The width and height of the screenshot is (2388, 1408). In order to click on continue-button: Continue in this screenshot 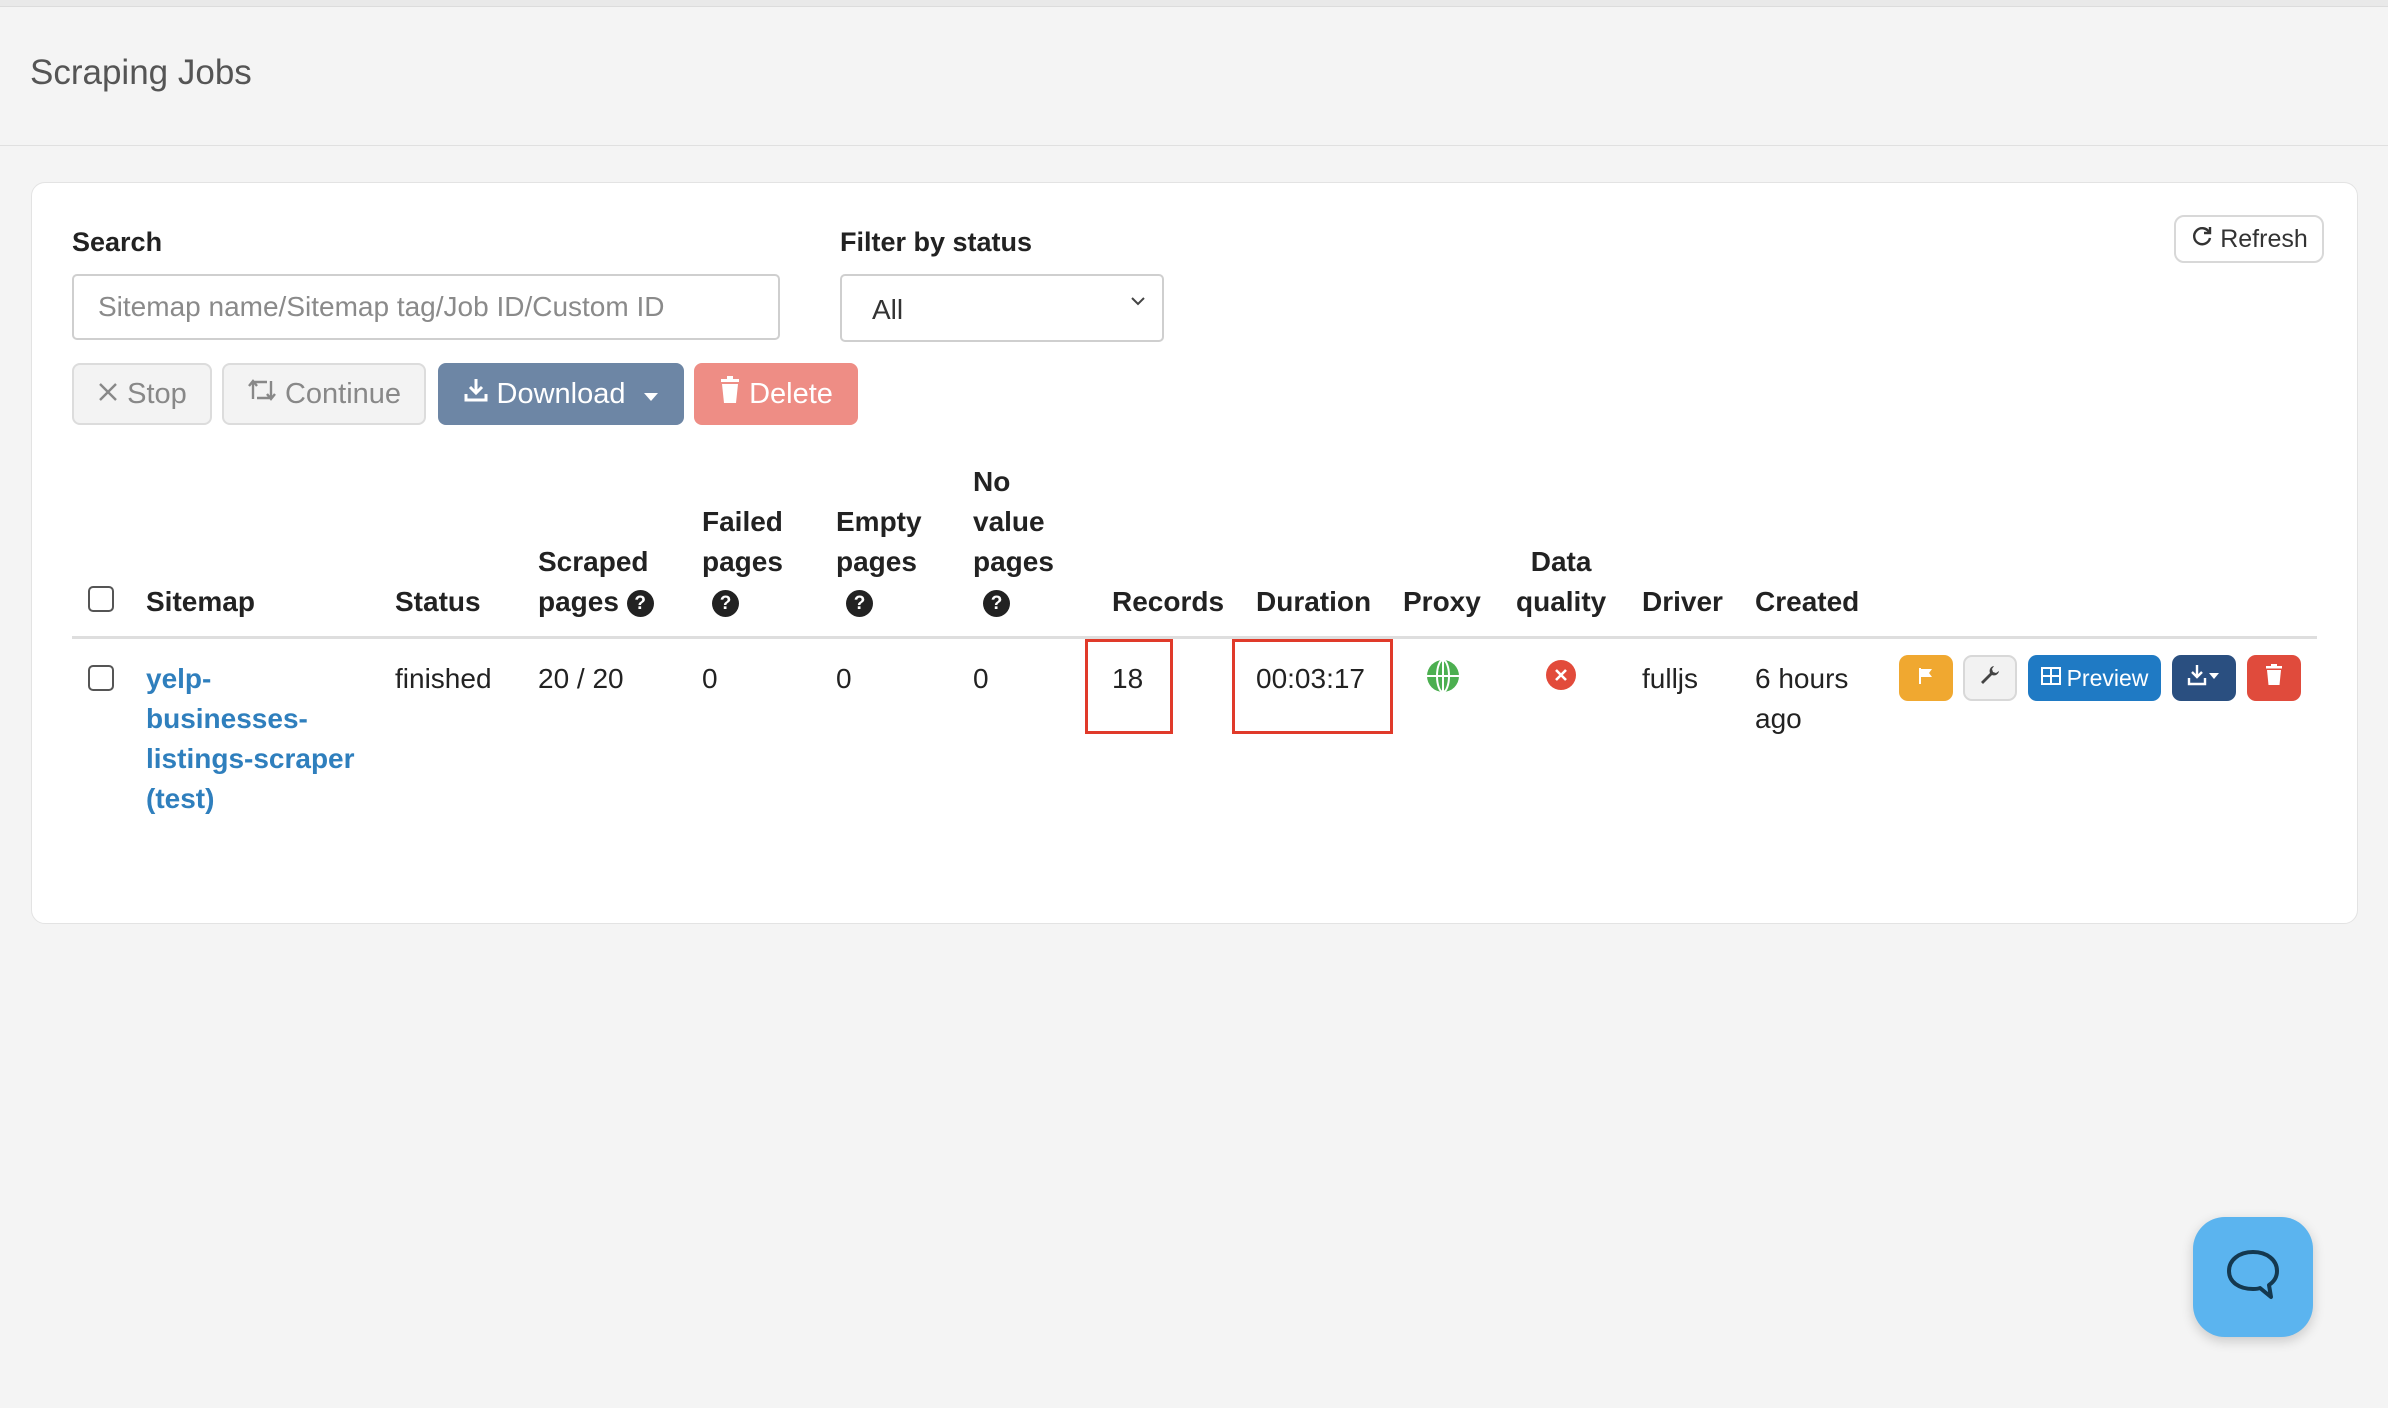, I will do `click(324, 394)`.